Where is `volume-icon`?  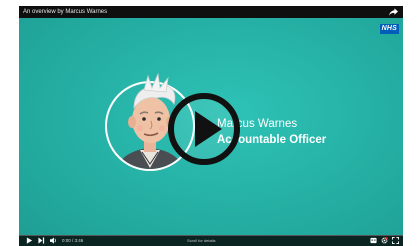 volume-icon is located at coordinates (53, 240).